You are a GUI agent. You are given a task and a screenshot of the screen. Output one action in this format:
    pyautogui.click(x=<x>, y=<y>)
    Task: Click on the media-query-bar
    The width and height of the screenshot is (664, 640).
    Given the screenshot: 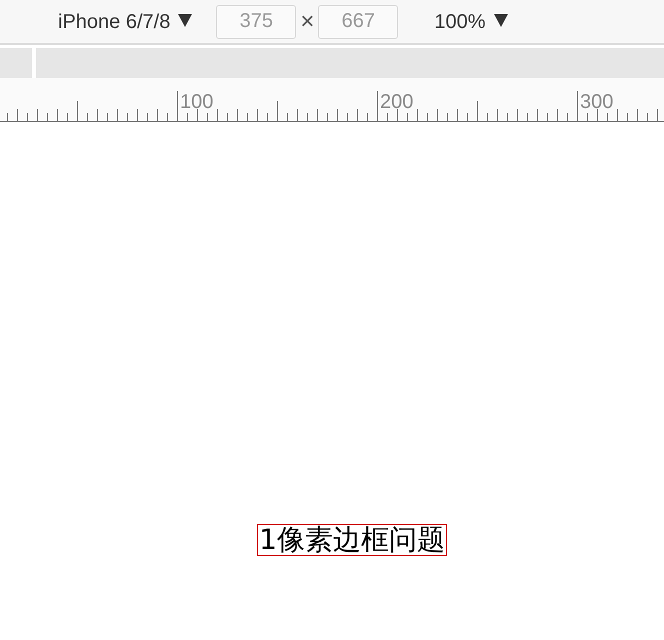 What is the action you would take?
    pyautogui.click(x=332, y=63)
    